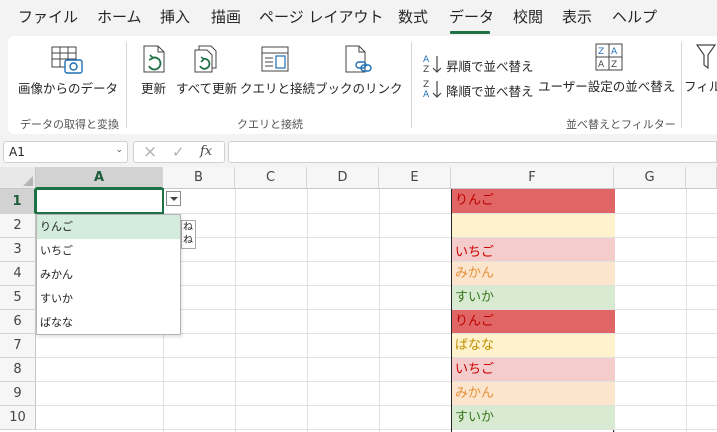 This screenshot has height=432, width=717. Describe the element at coordinates (701, 178) in the screenshot. I see `column-header-h` at that location.